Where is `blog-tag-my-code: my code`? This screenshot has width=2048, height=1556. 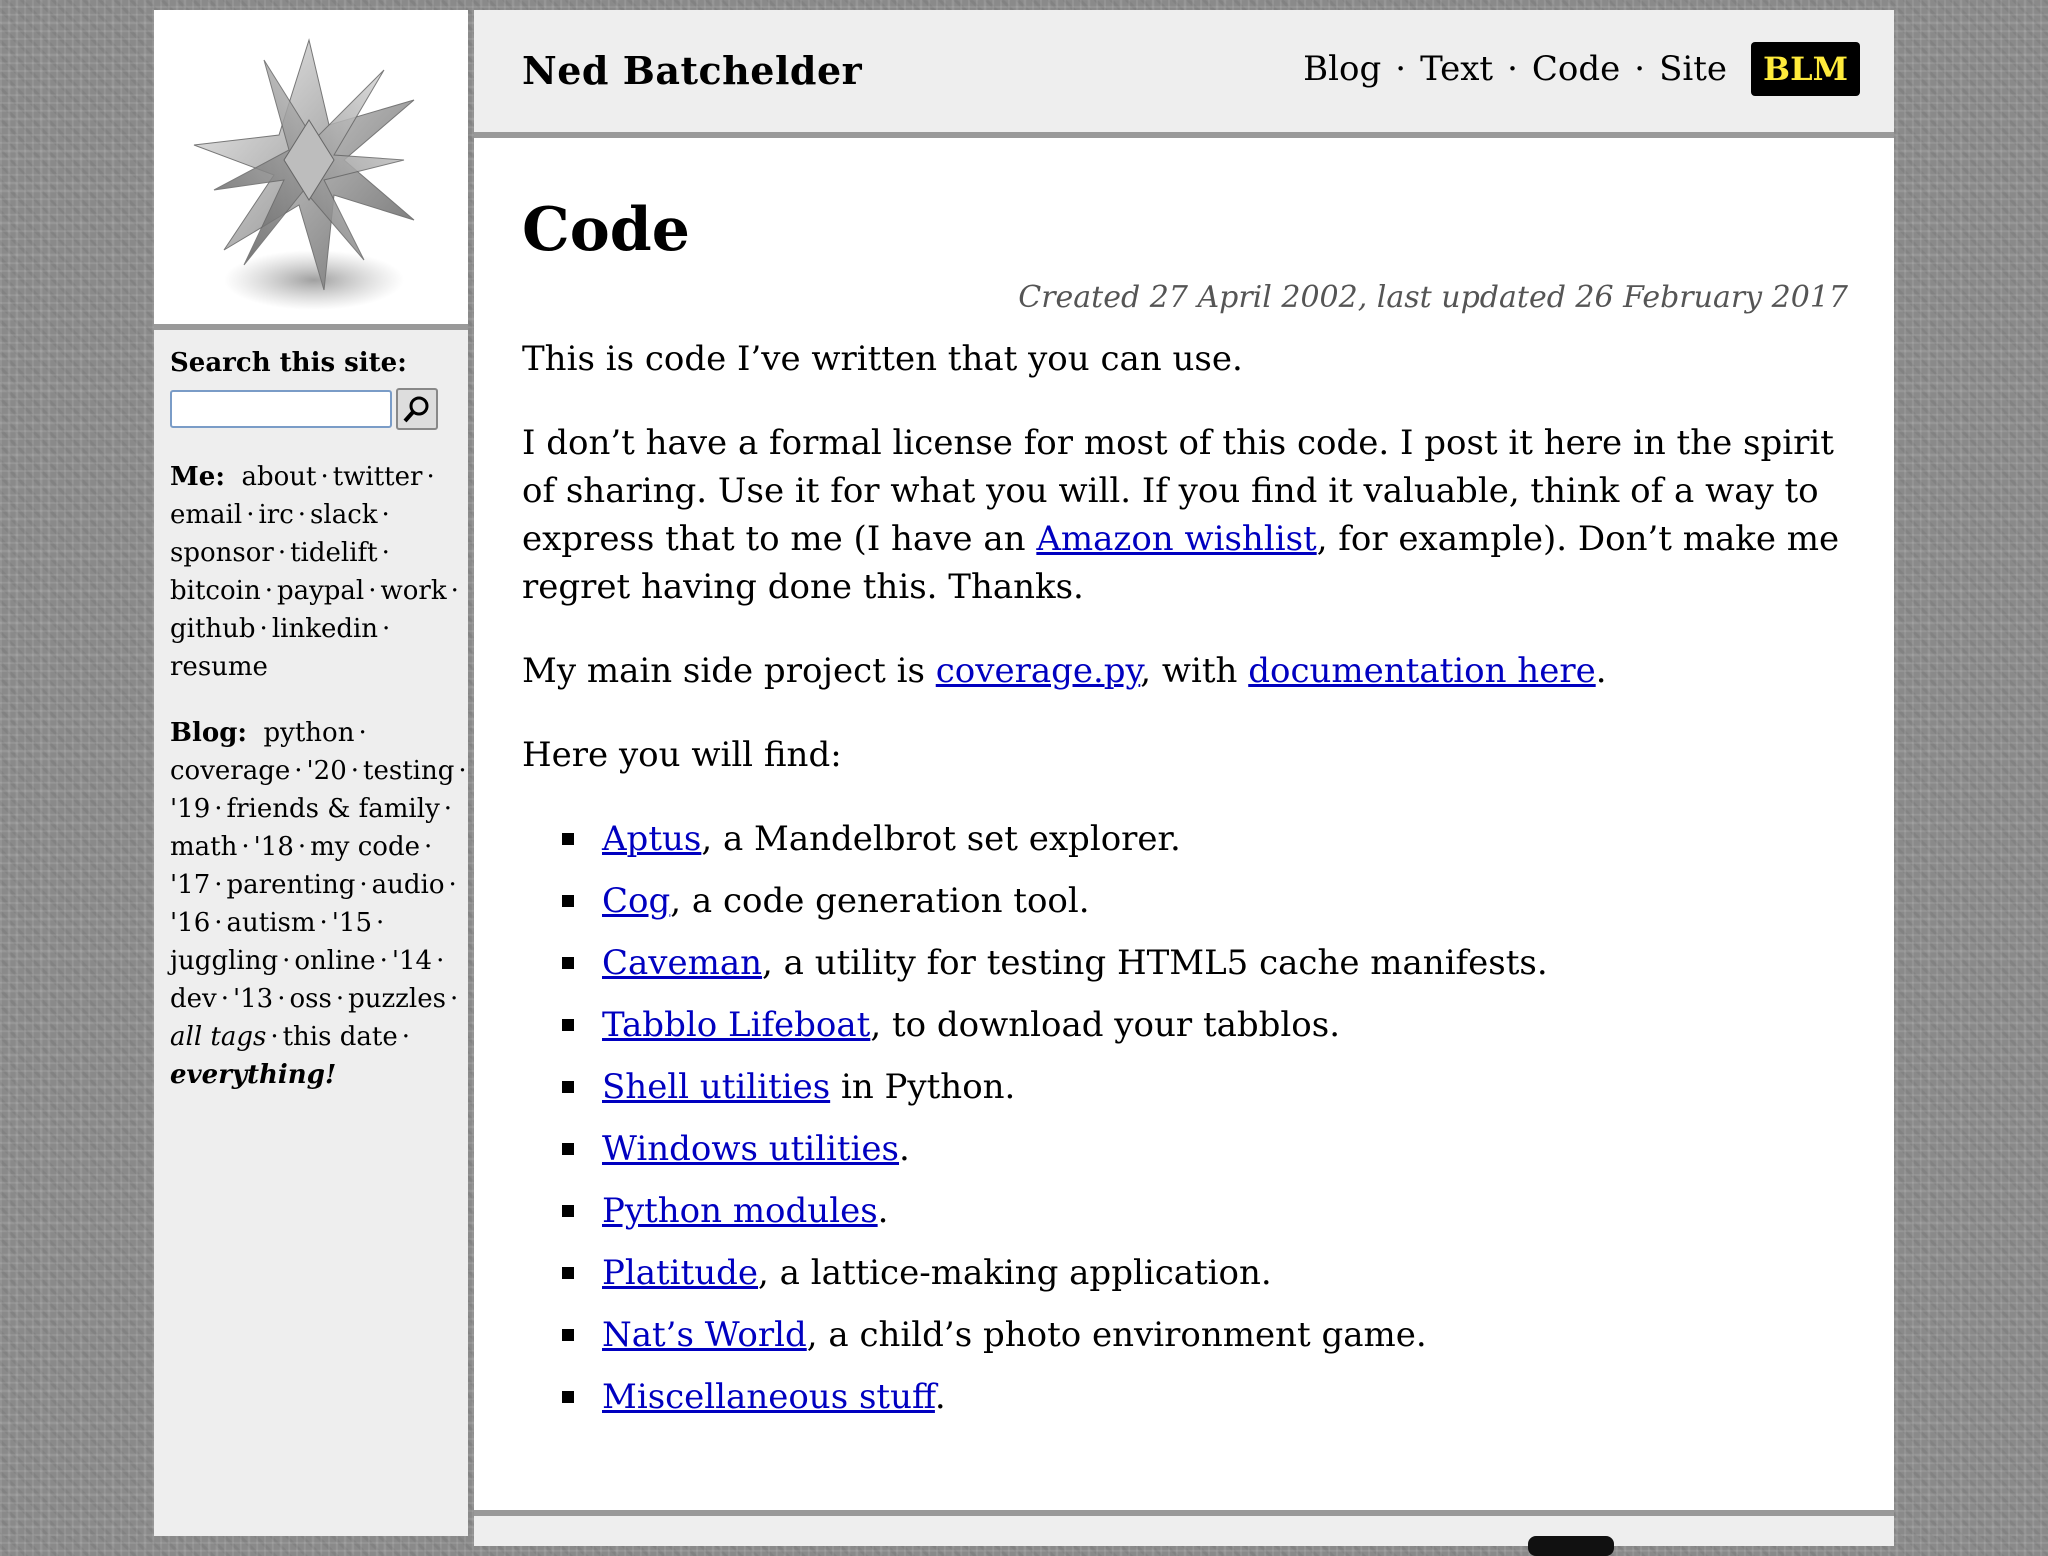
blog-tag-my-code: my code is located at coordinates (365, 847).